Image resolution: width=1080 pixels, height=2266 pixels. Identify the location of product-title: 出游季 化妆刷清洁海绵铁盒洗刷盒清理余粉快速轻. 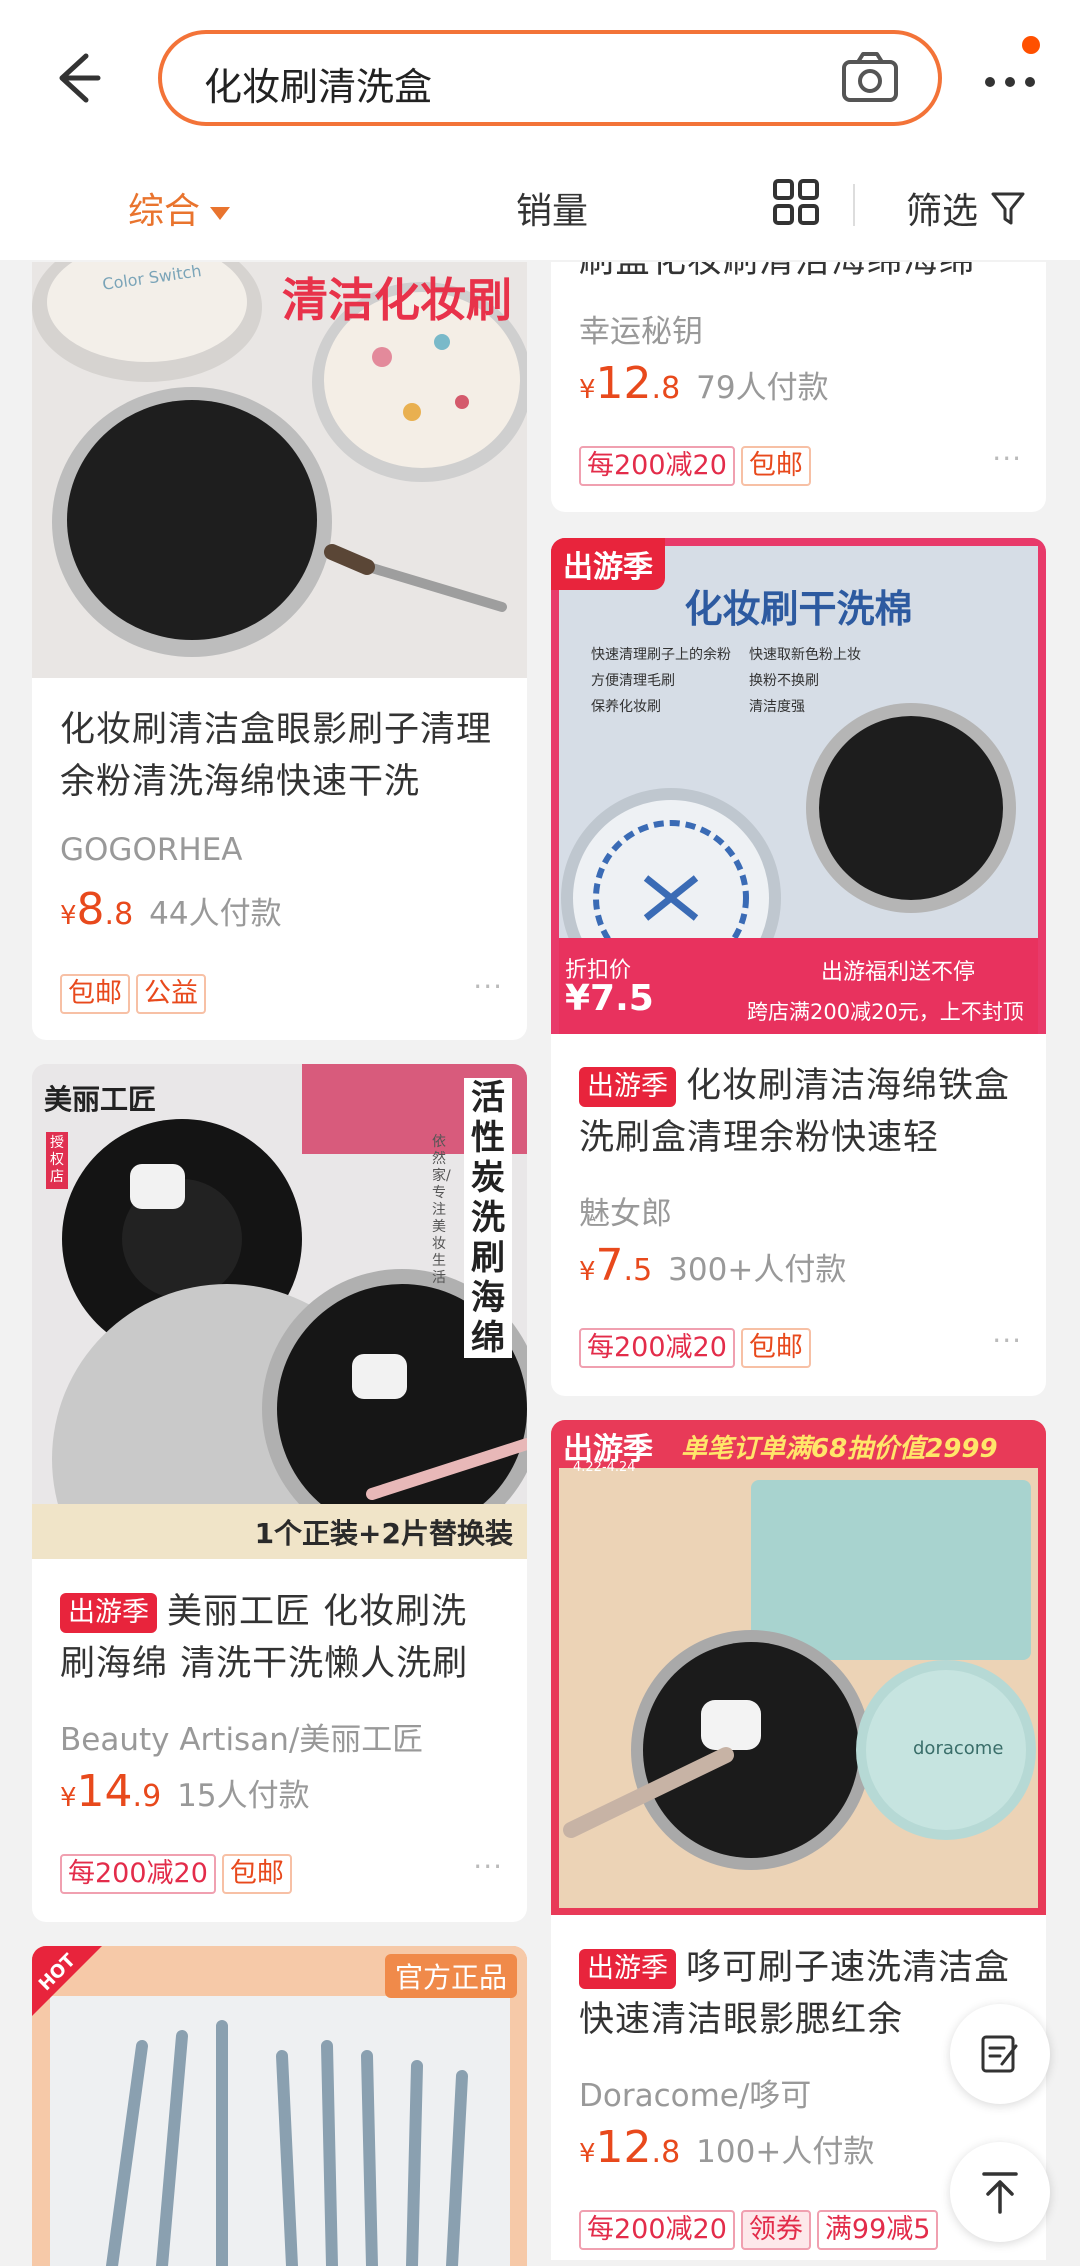
(795, 1112).